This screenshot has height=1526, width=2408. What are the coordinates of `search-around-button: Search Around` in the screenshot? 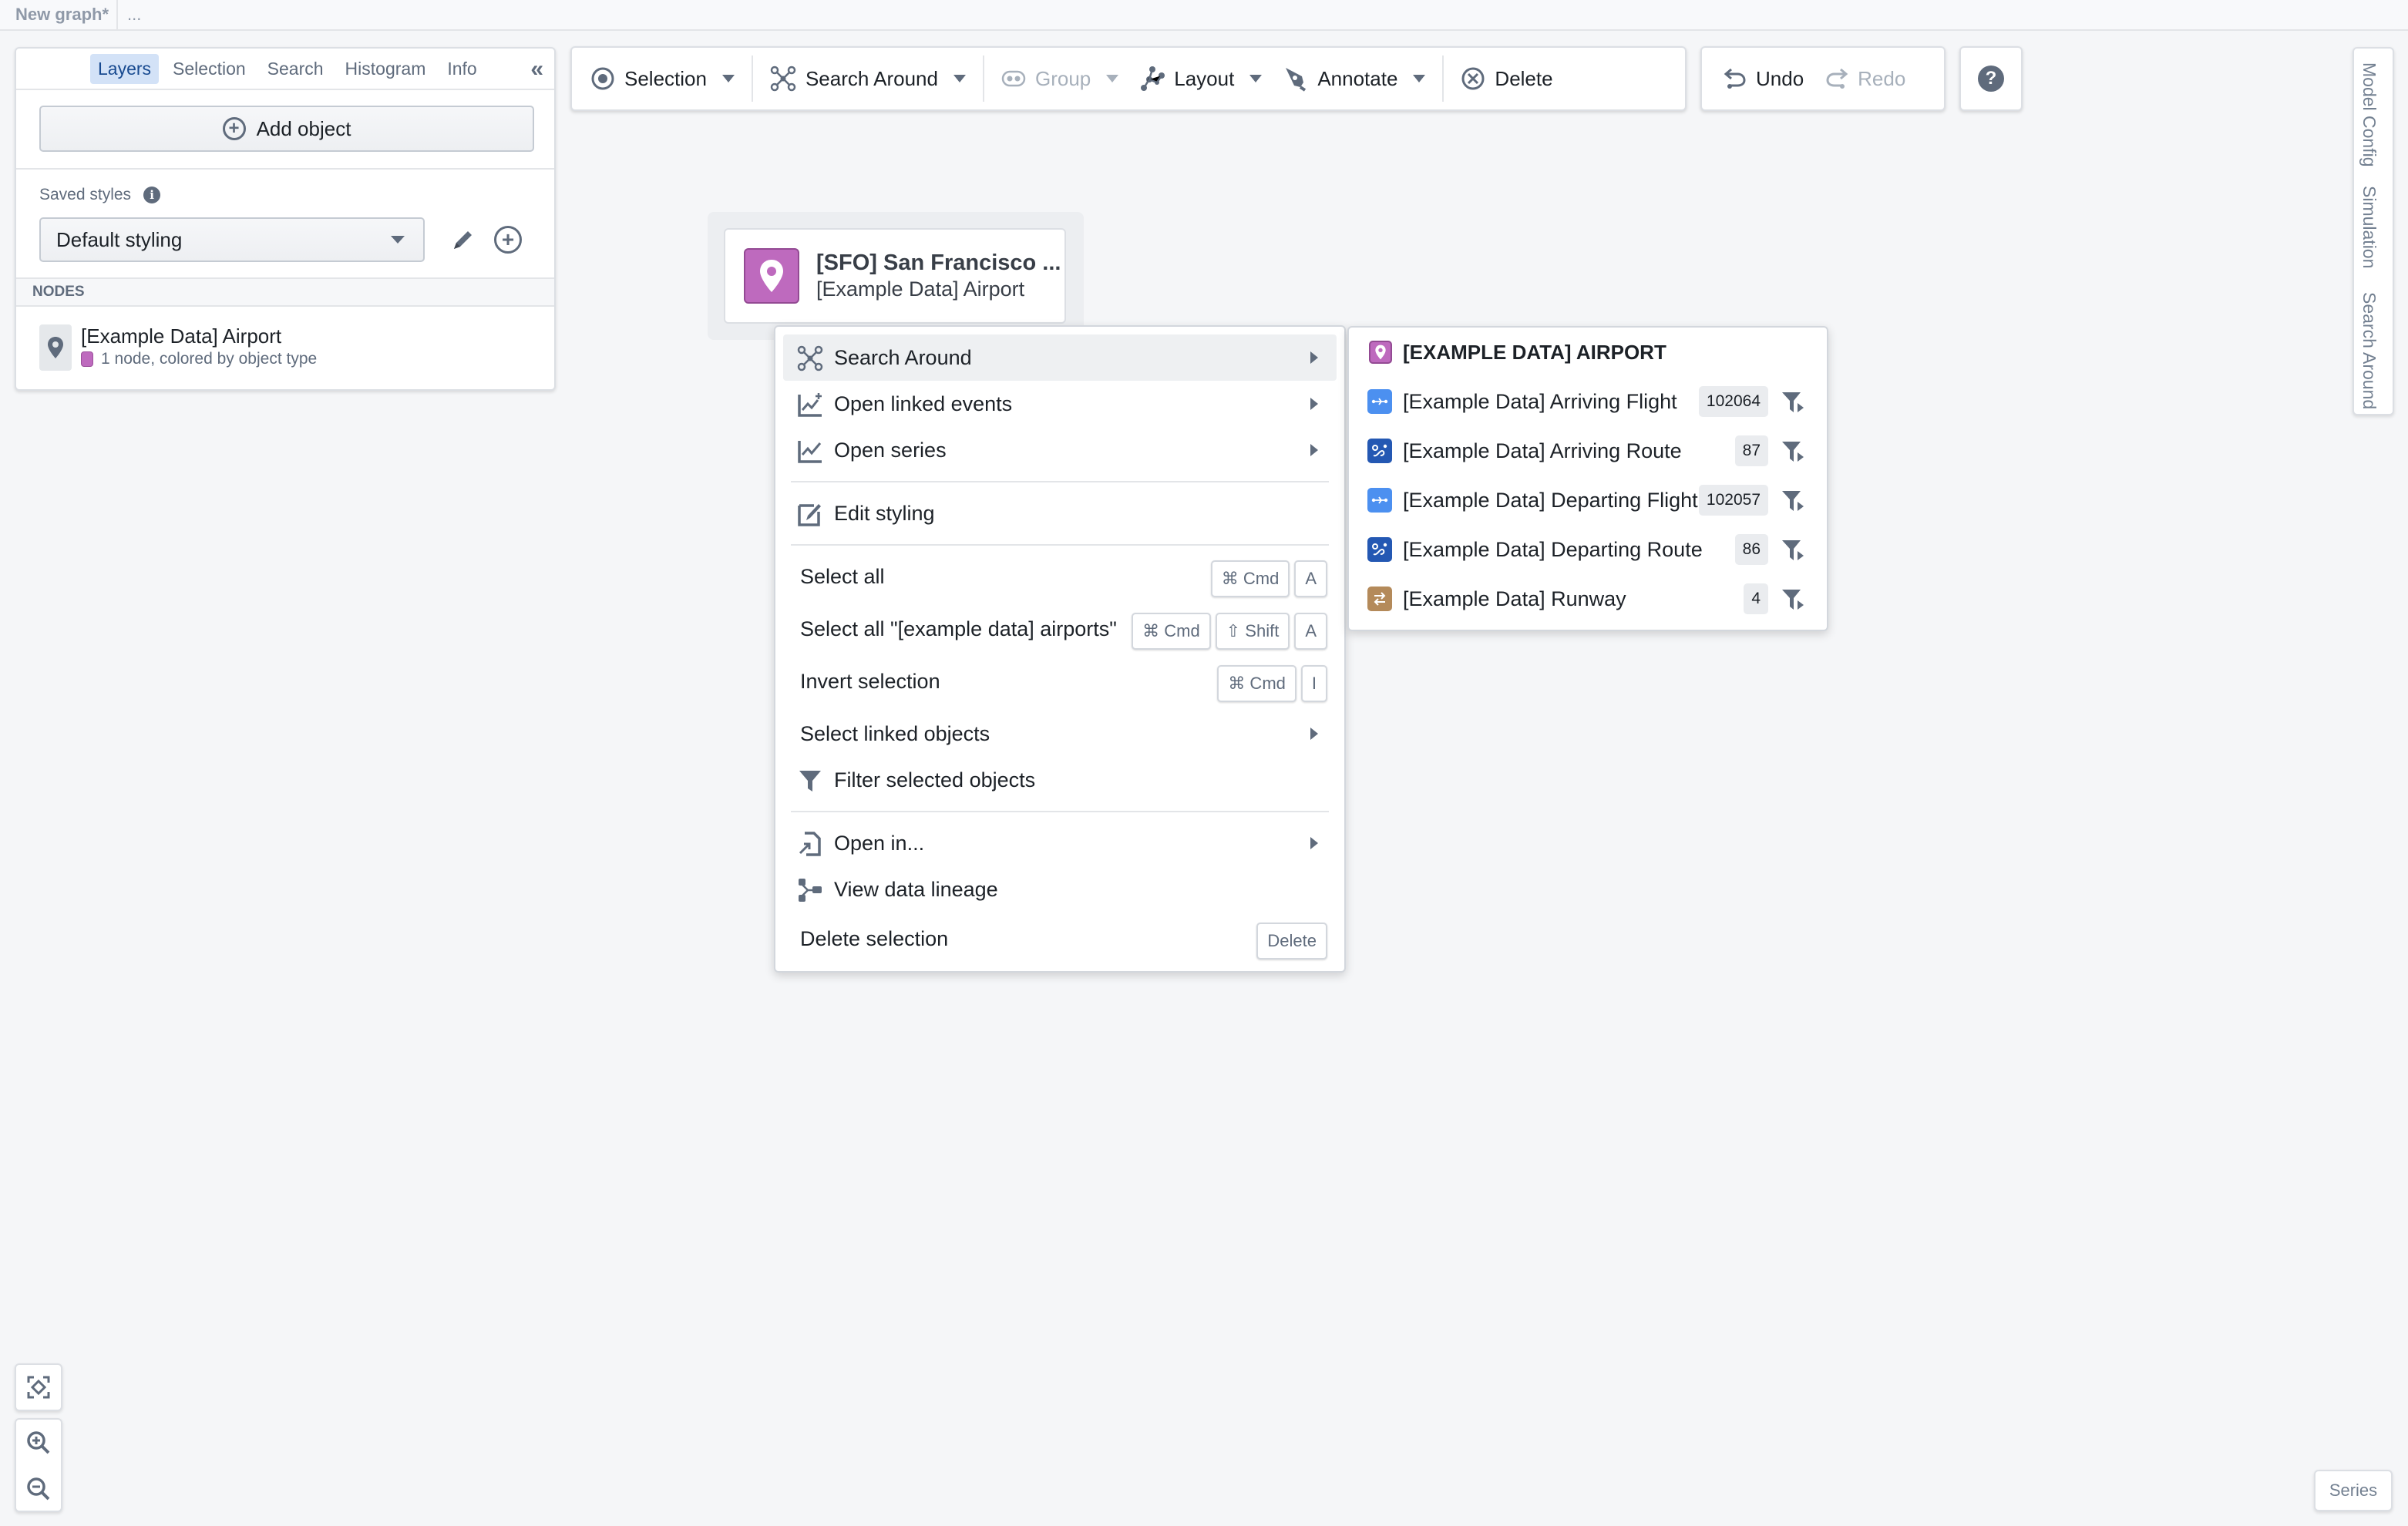 It's located at (868, 79).